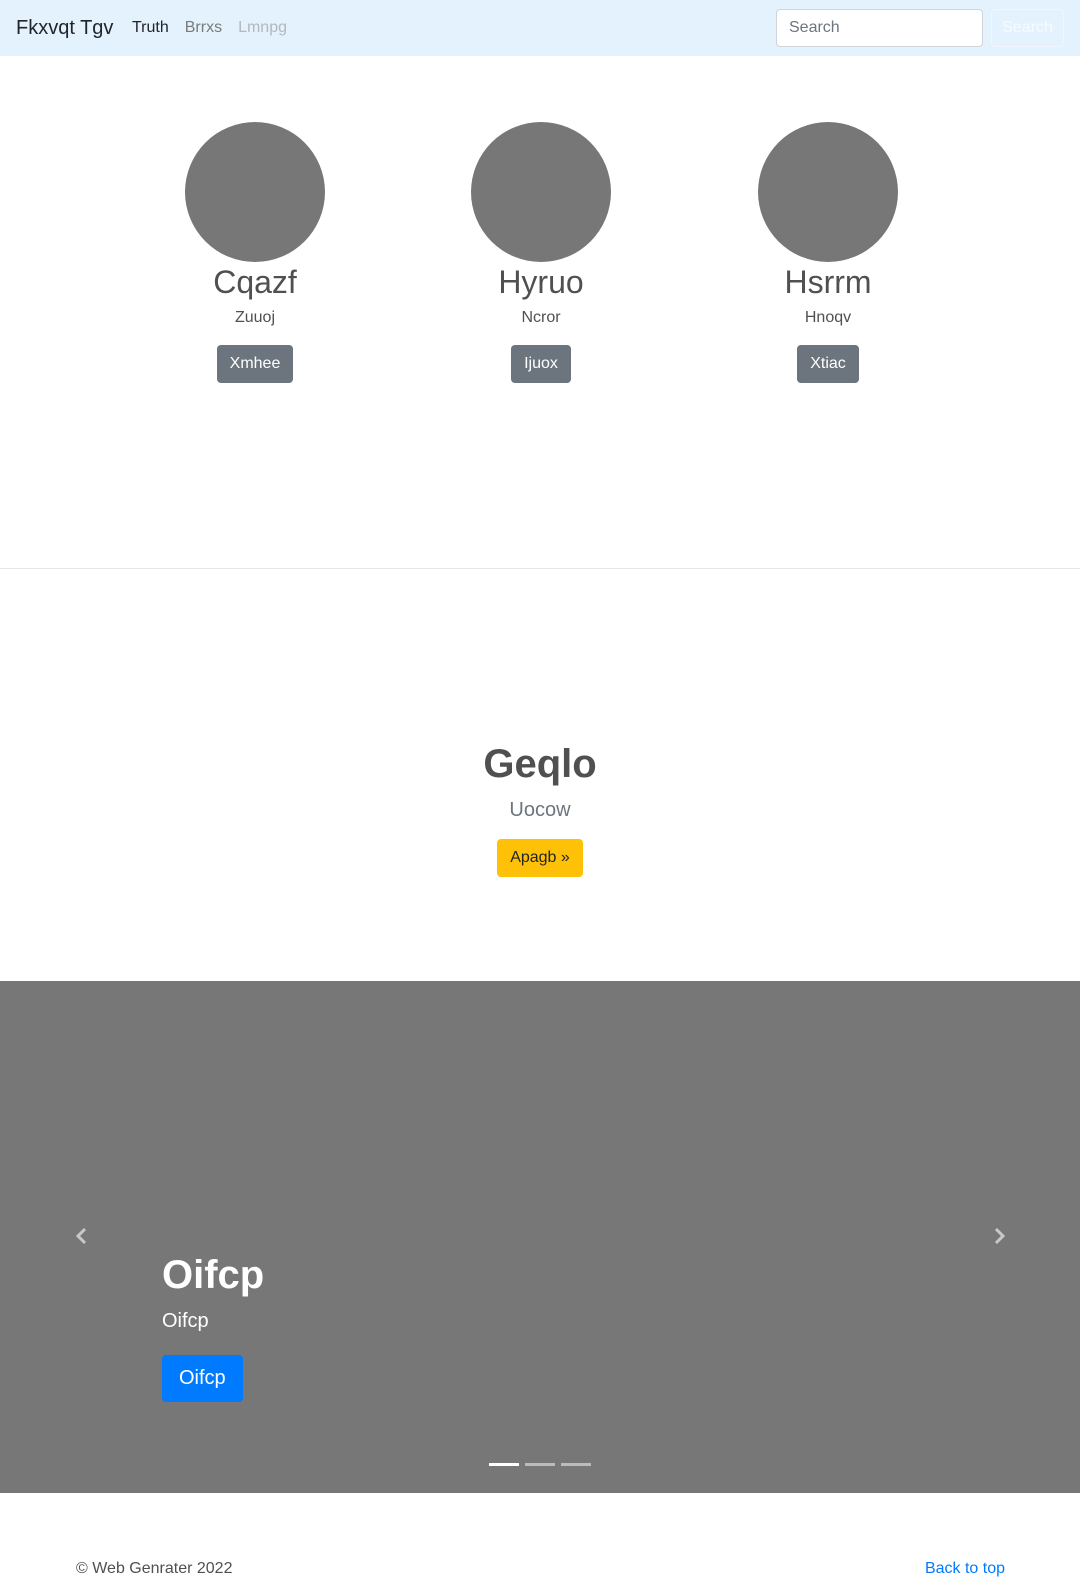 The width and height of the screenshot is (1080, 1581). Describe the element at coordinates (879, 28) in the screenshot. I see `search-input` at that location.